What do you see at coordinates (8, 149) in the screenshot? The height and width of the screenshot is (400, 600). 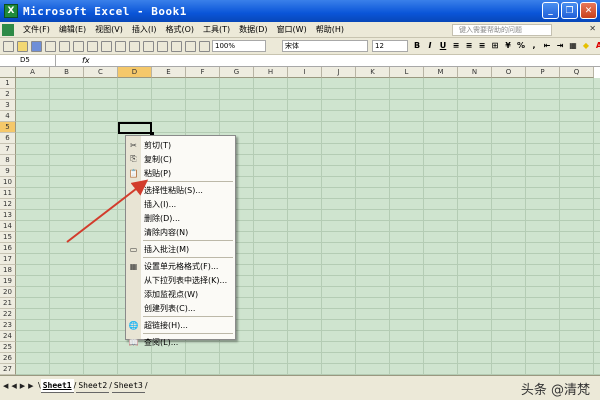 I see `row-header-7: 7` at bounding box center [8, 149].